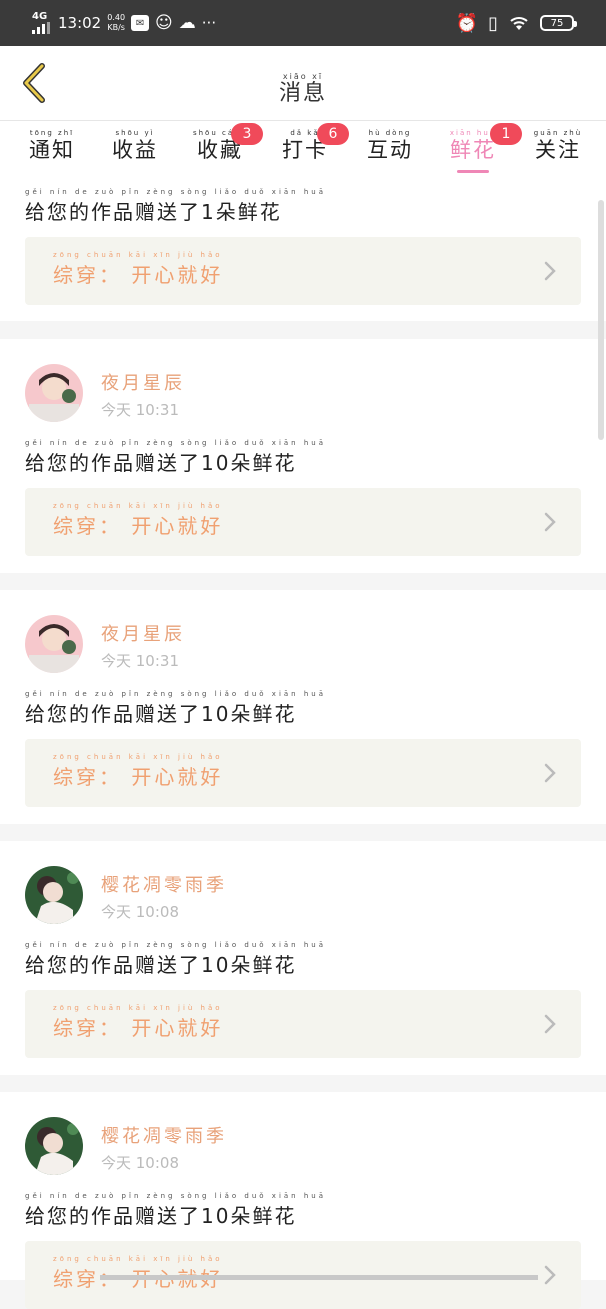 The height and width of the screenshot is (1309, 606). I want to click on page-title-text: 消息, so click(302, 93).